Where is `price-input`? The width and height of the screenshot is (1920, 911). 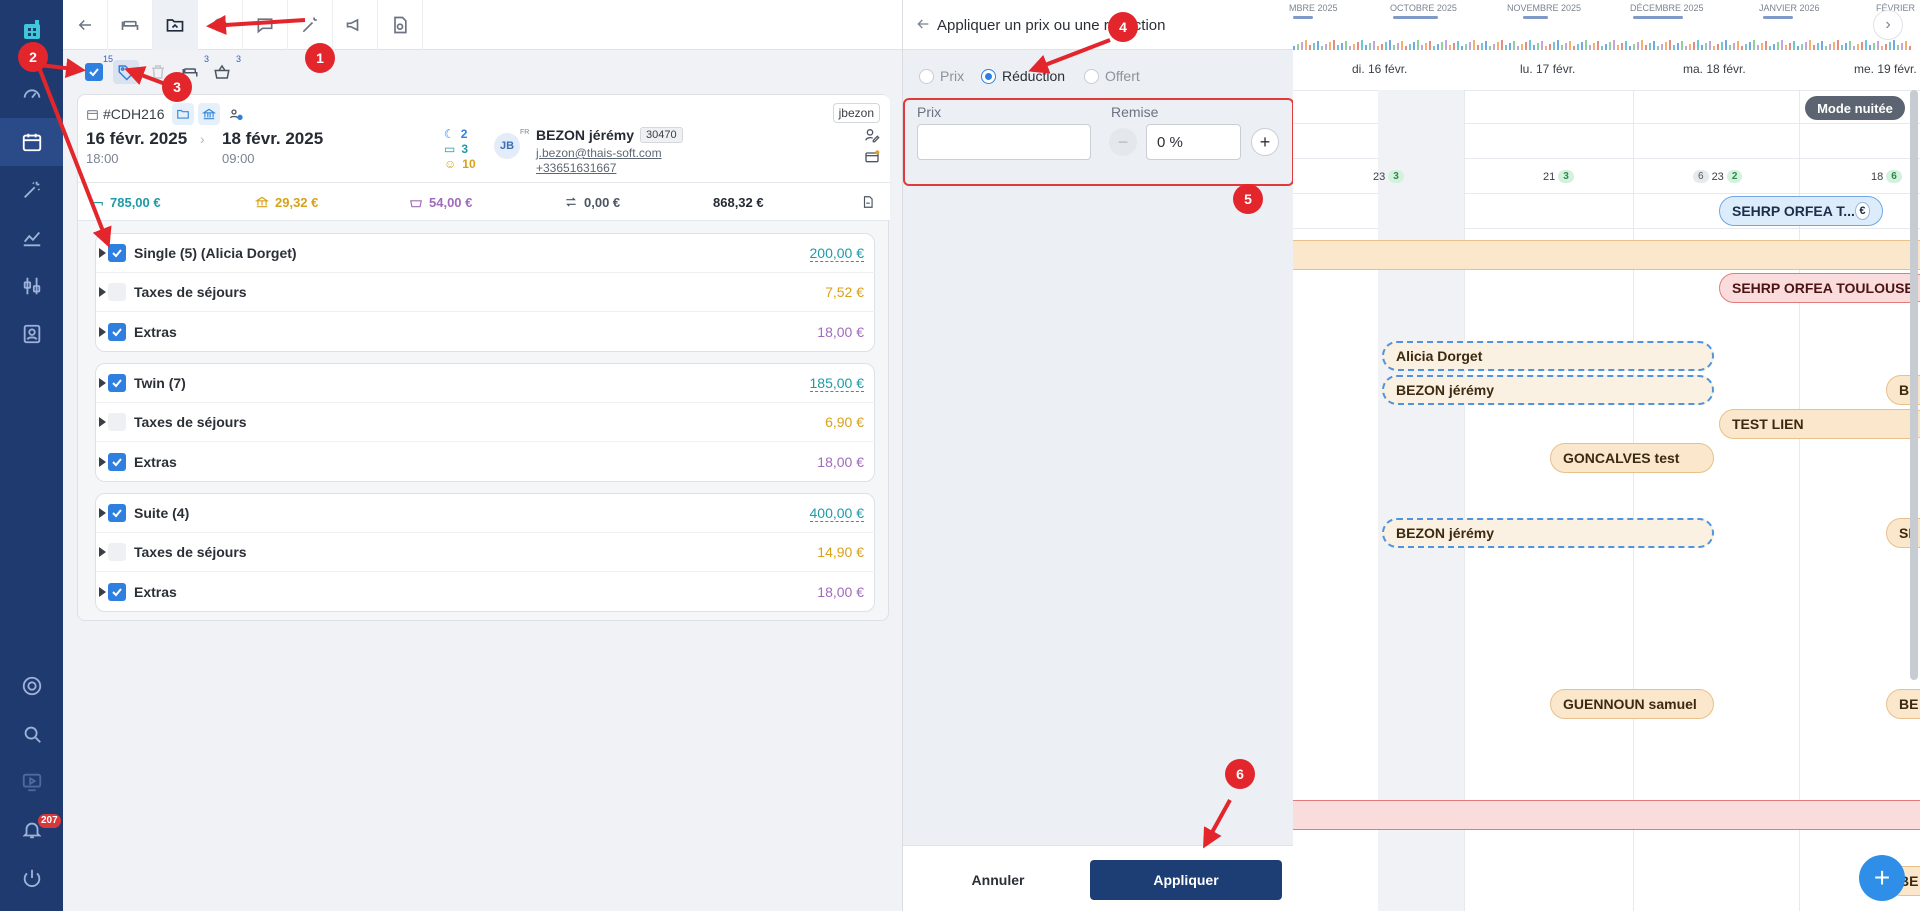
price-input is located at coordinates (1004, 142).